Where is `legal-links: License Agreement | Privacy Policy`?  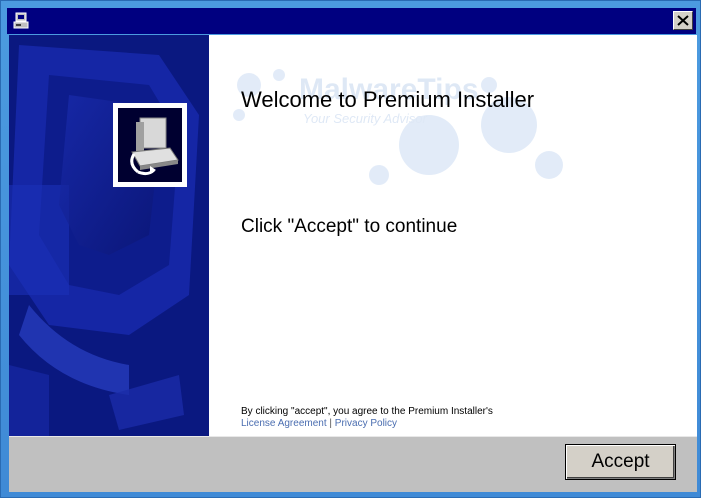
legal-links: License Agreement | Privacy Policy is located at coordinates (319, 423).